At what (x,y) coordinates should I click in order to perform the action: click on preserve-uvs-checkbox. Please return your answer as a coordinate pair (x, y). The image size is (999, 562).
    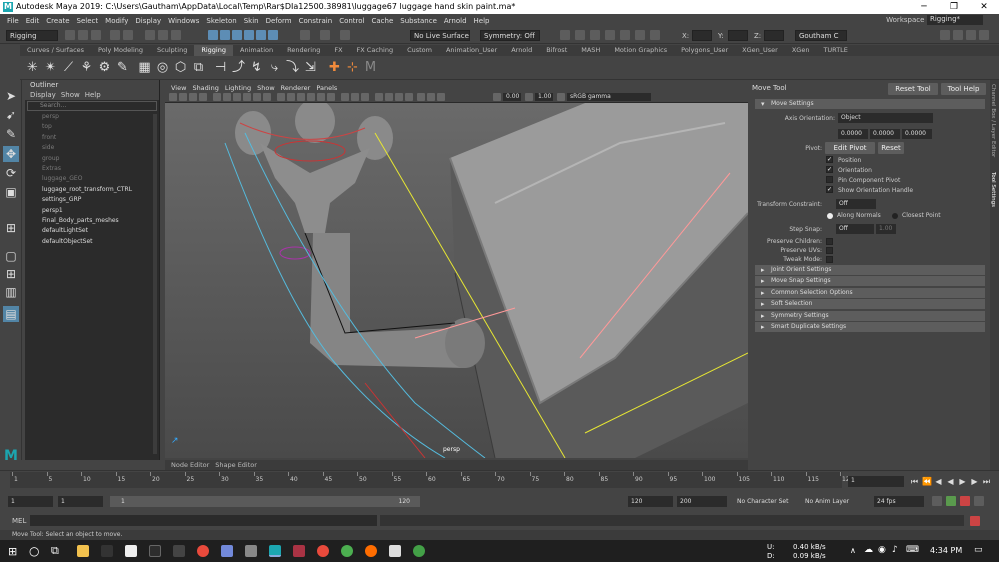
    Looking at the image, I should click on (829, 250).